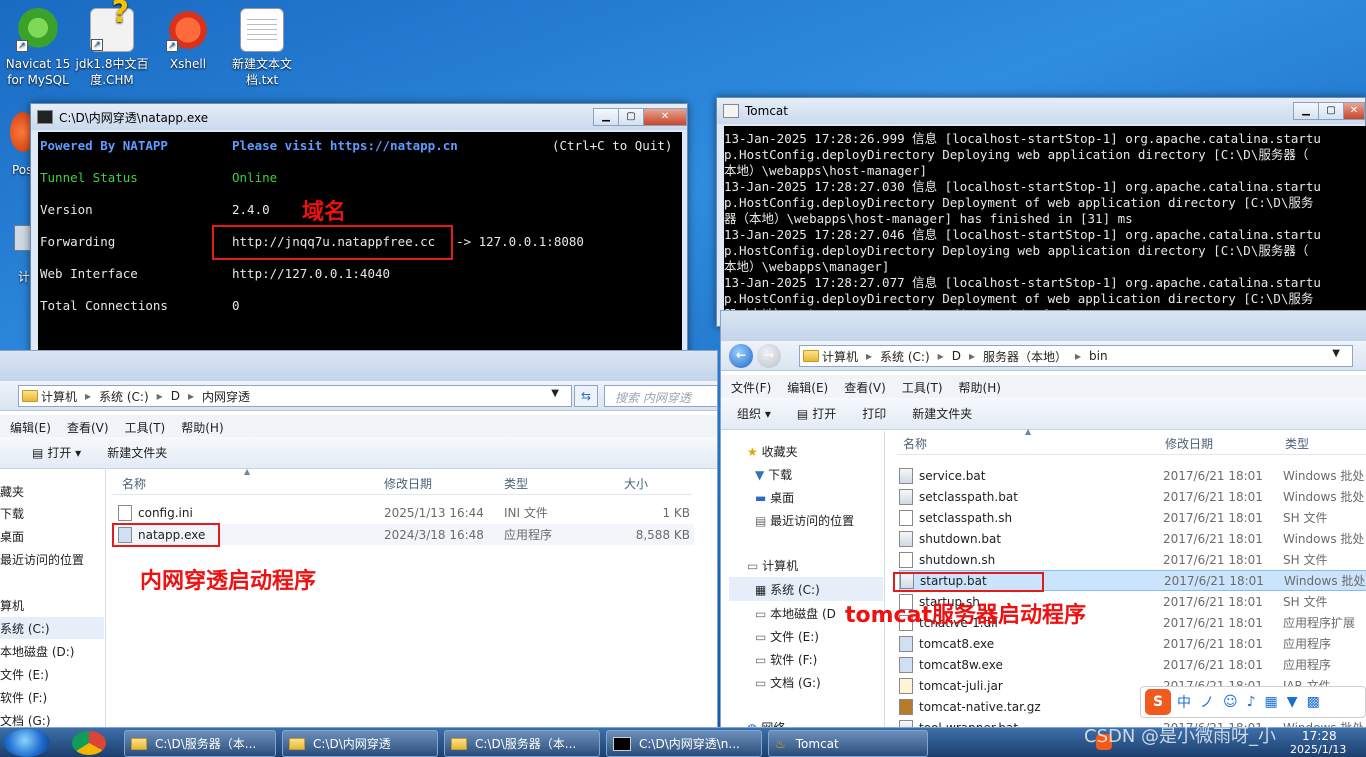 The width and height of the screenshot is (1366, 757). What do you see at coordinates (1184, 702) in the screenshot?
I see `ime-mode-toggle: 中` at bounding box center [1184, 702].